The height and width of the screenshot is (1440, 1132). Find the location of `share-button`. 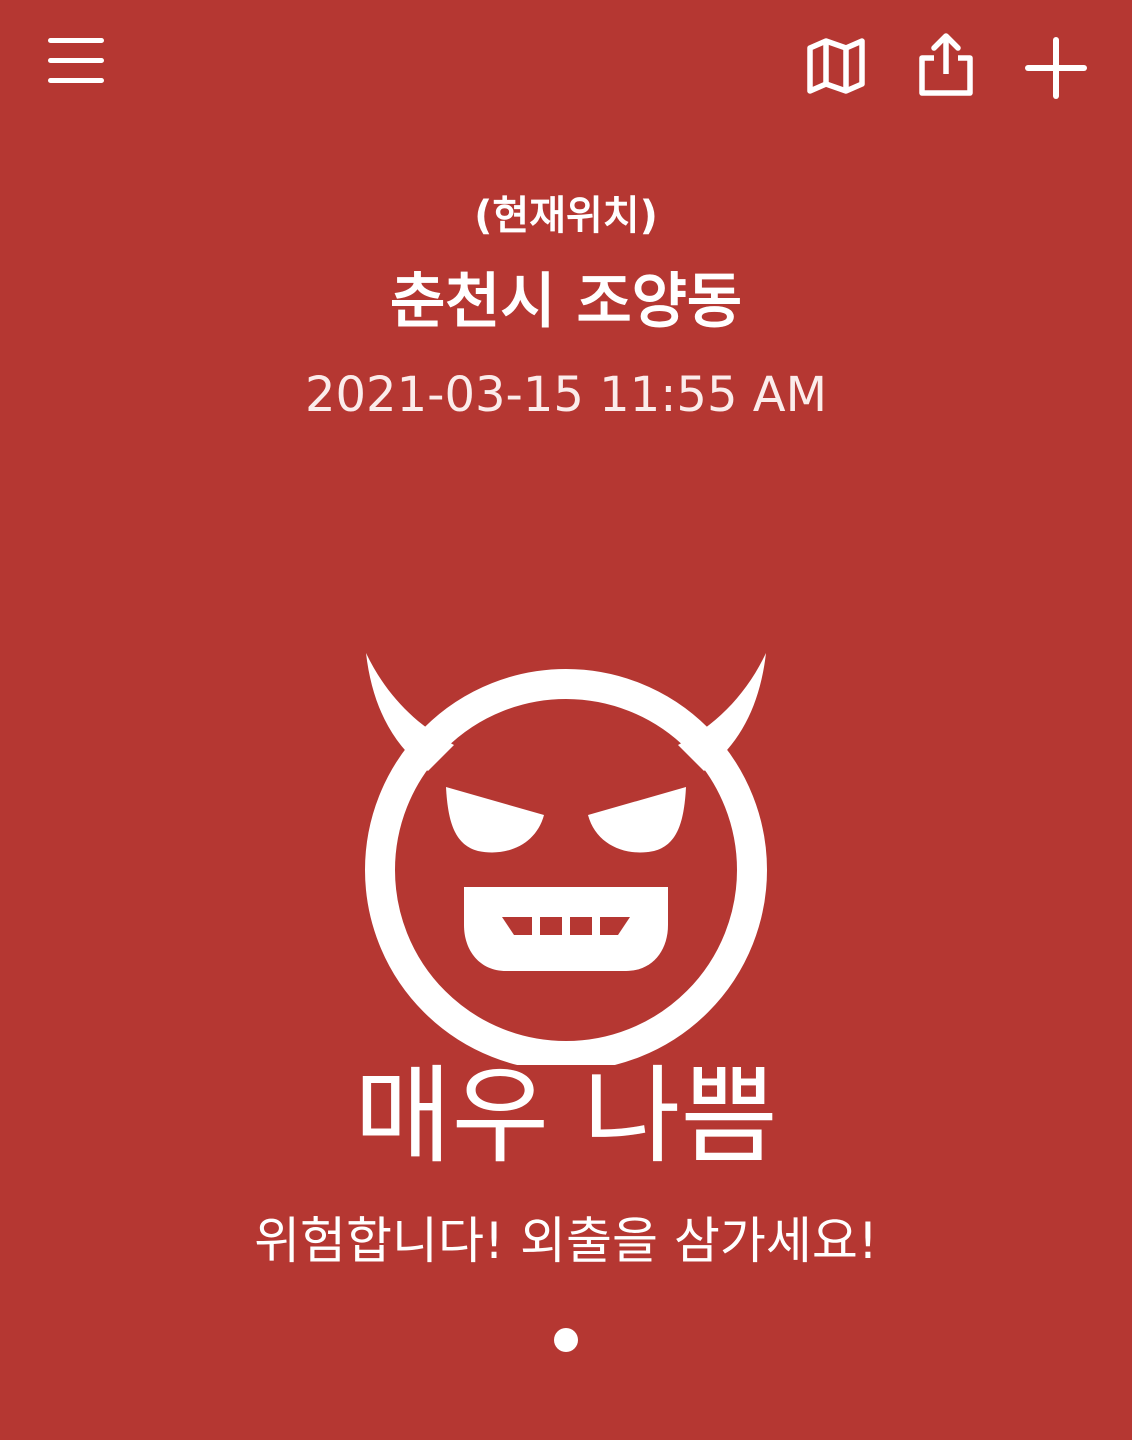

share-button is located at coordinates (946, 65).